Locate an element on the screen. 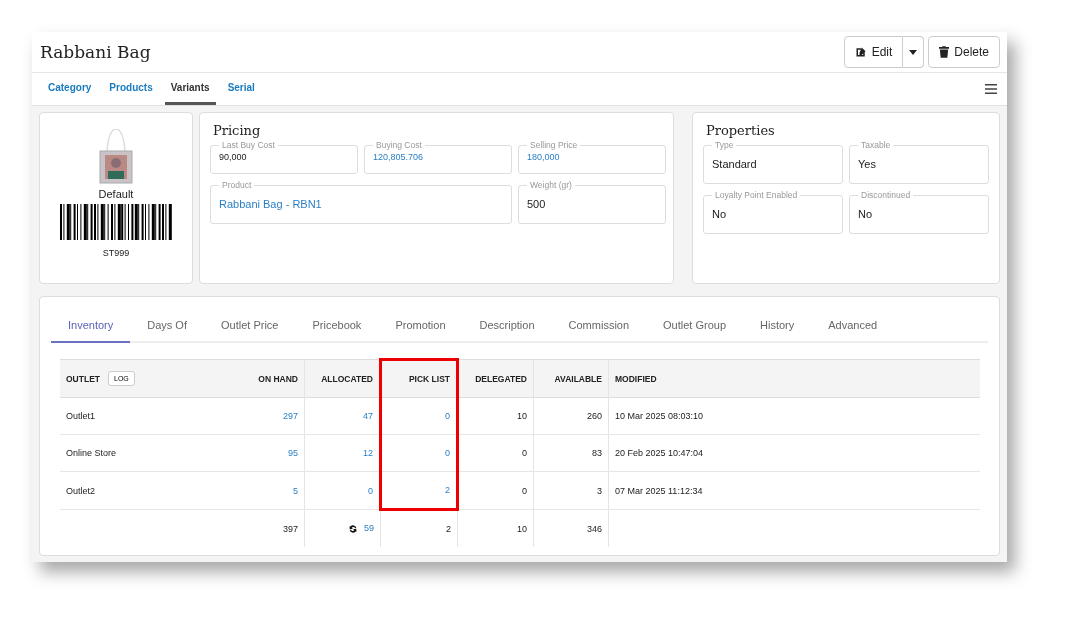 The width and height of the screenshot is (1072, 627). caret-icon is located at coordinates (913, 52).